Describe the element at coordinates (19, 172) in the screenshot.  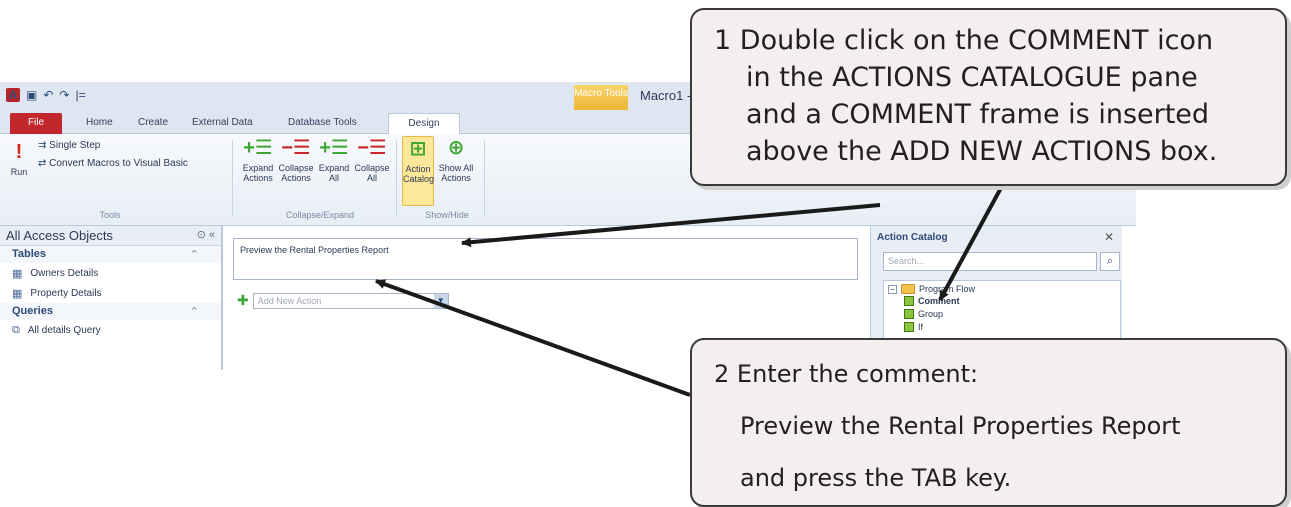
I see `run-label: Run` at that location.